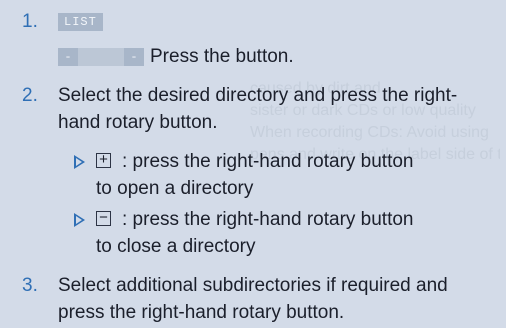 The width and height of the screenshot is (506, 328). What do you see at coordinates (80, 21) in the screenshot?
I see `list-button-icon: LIST` at bounding box center [80, 21].